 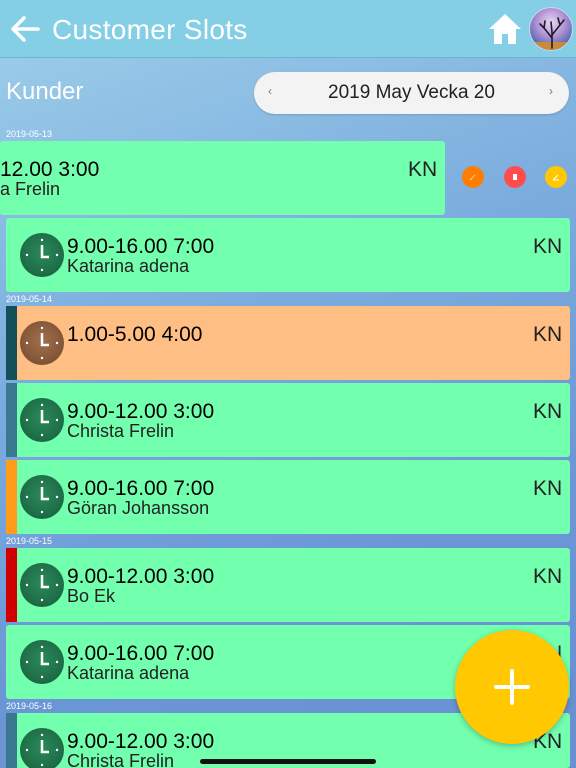 What do you see at coordinates (29, 706) in the screenshot?
I see `date-header: 2019-05-16` at bounding box center [29, 706].